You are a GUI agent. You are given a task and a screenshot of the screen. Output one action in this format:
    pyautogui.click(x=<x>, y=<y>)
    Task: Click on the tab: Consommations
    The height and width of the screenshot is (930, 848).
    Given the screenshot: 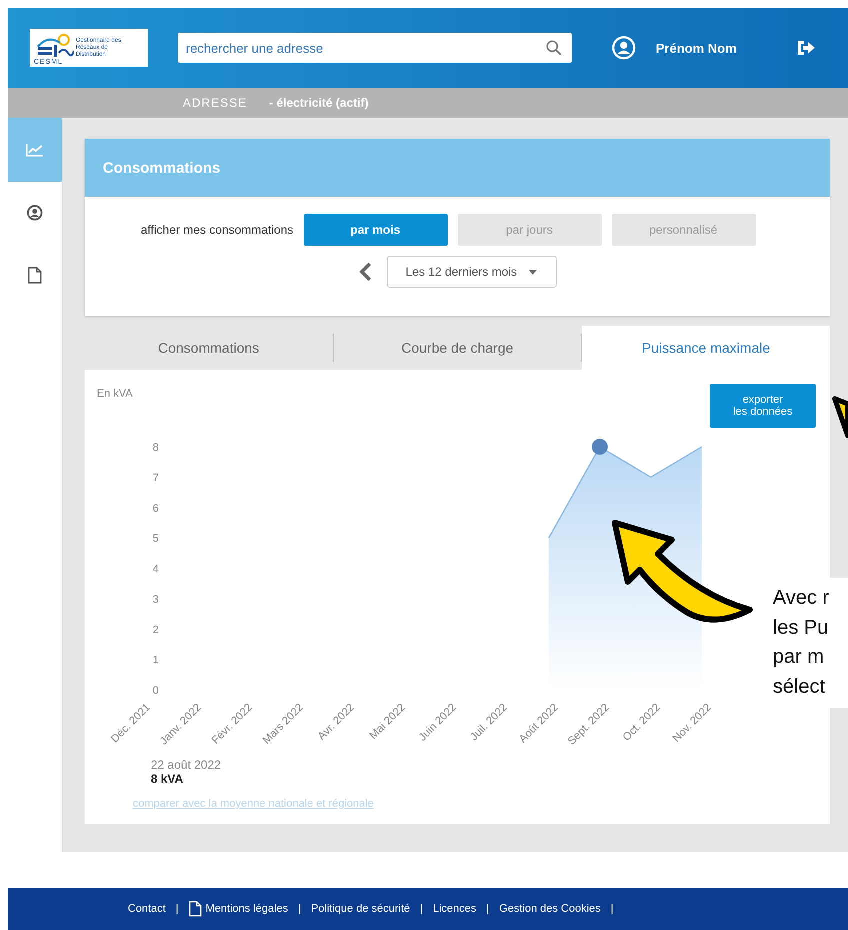 What is the action you would take?
    pyautogui.click(x=209, y=348)
    